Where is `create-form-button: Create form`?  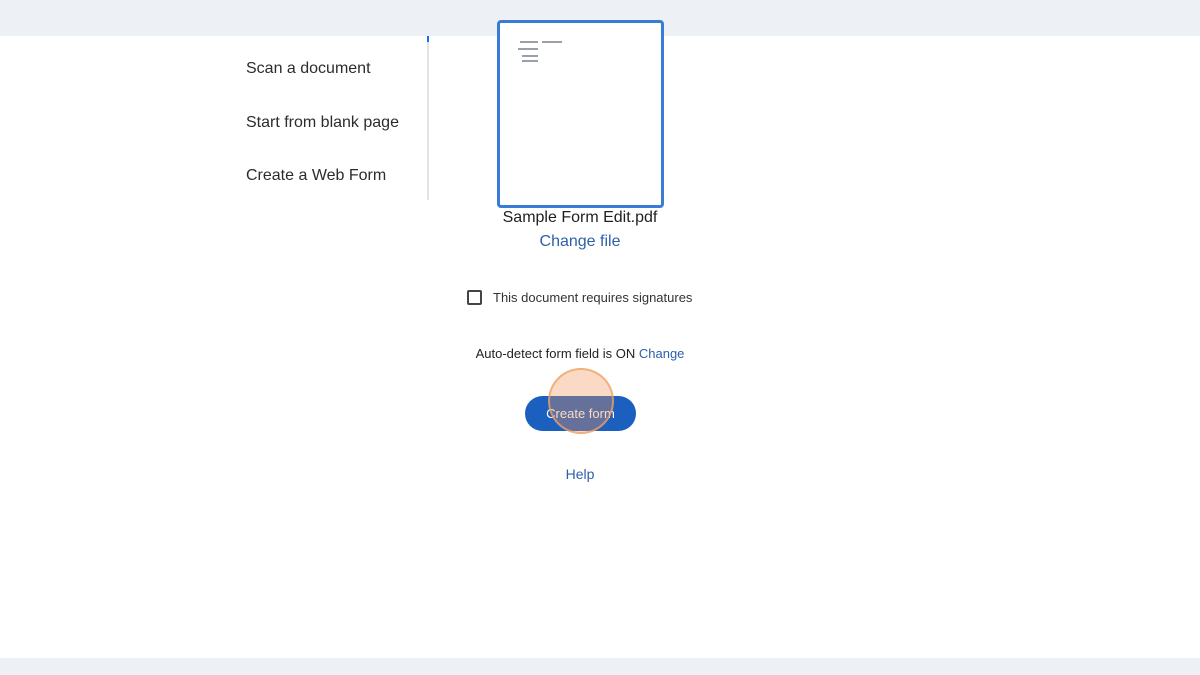
create-form-button: Create form is located at coordinates (580, 413).